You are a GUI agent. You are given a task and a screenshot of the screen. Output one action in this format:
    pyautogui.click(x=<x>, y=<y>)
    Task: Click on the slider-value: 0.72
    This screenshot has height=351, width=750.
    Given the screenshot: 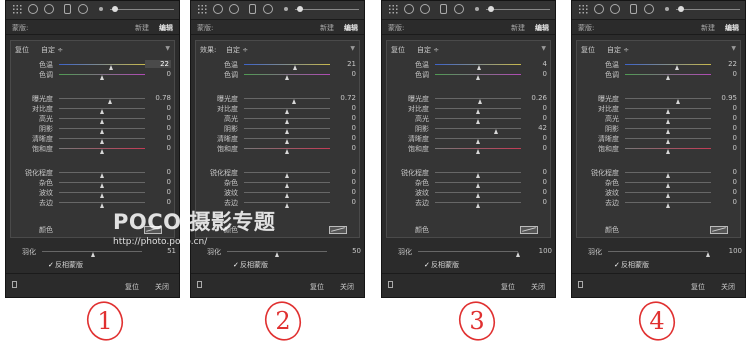 What is the action you would take?
    pyautogui.click(x=345, y=98)
    